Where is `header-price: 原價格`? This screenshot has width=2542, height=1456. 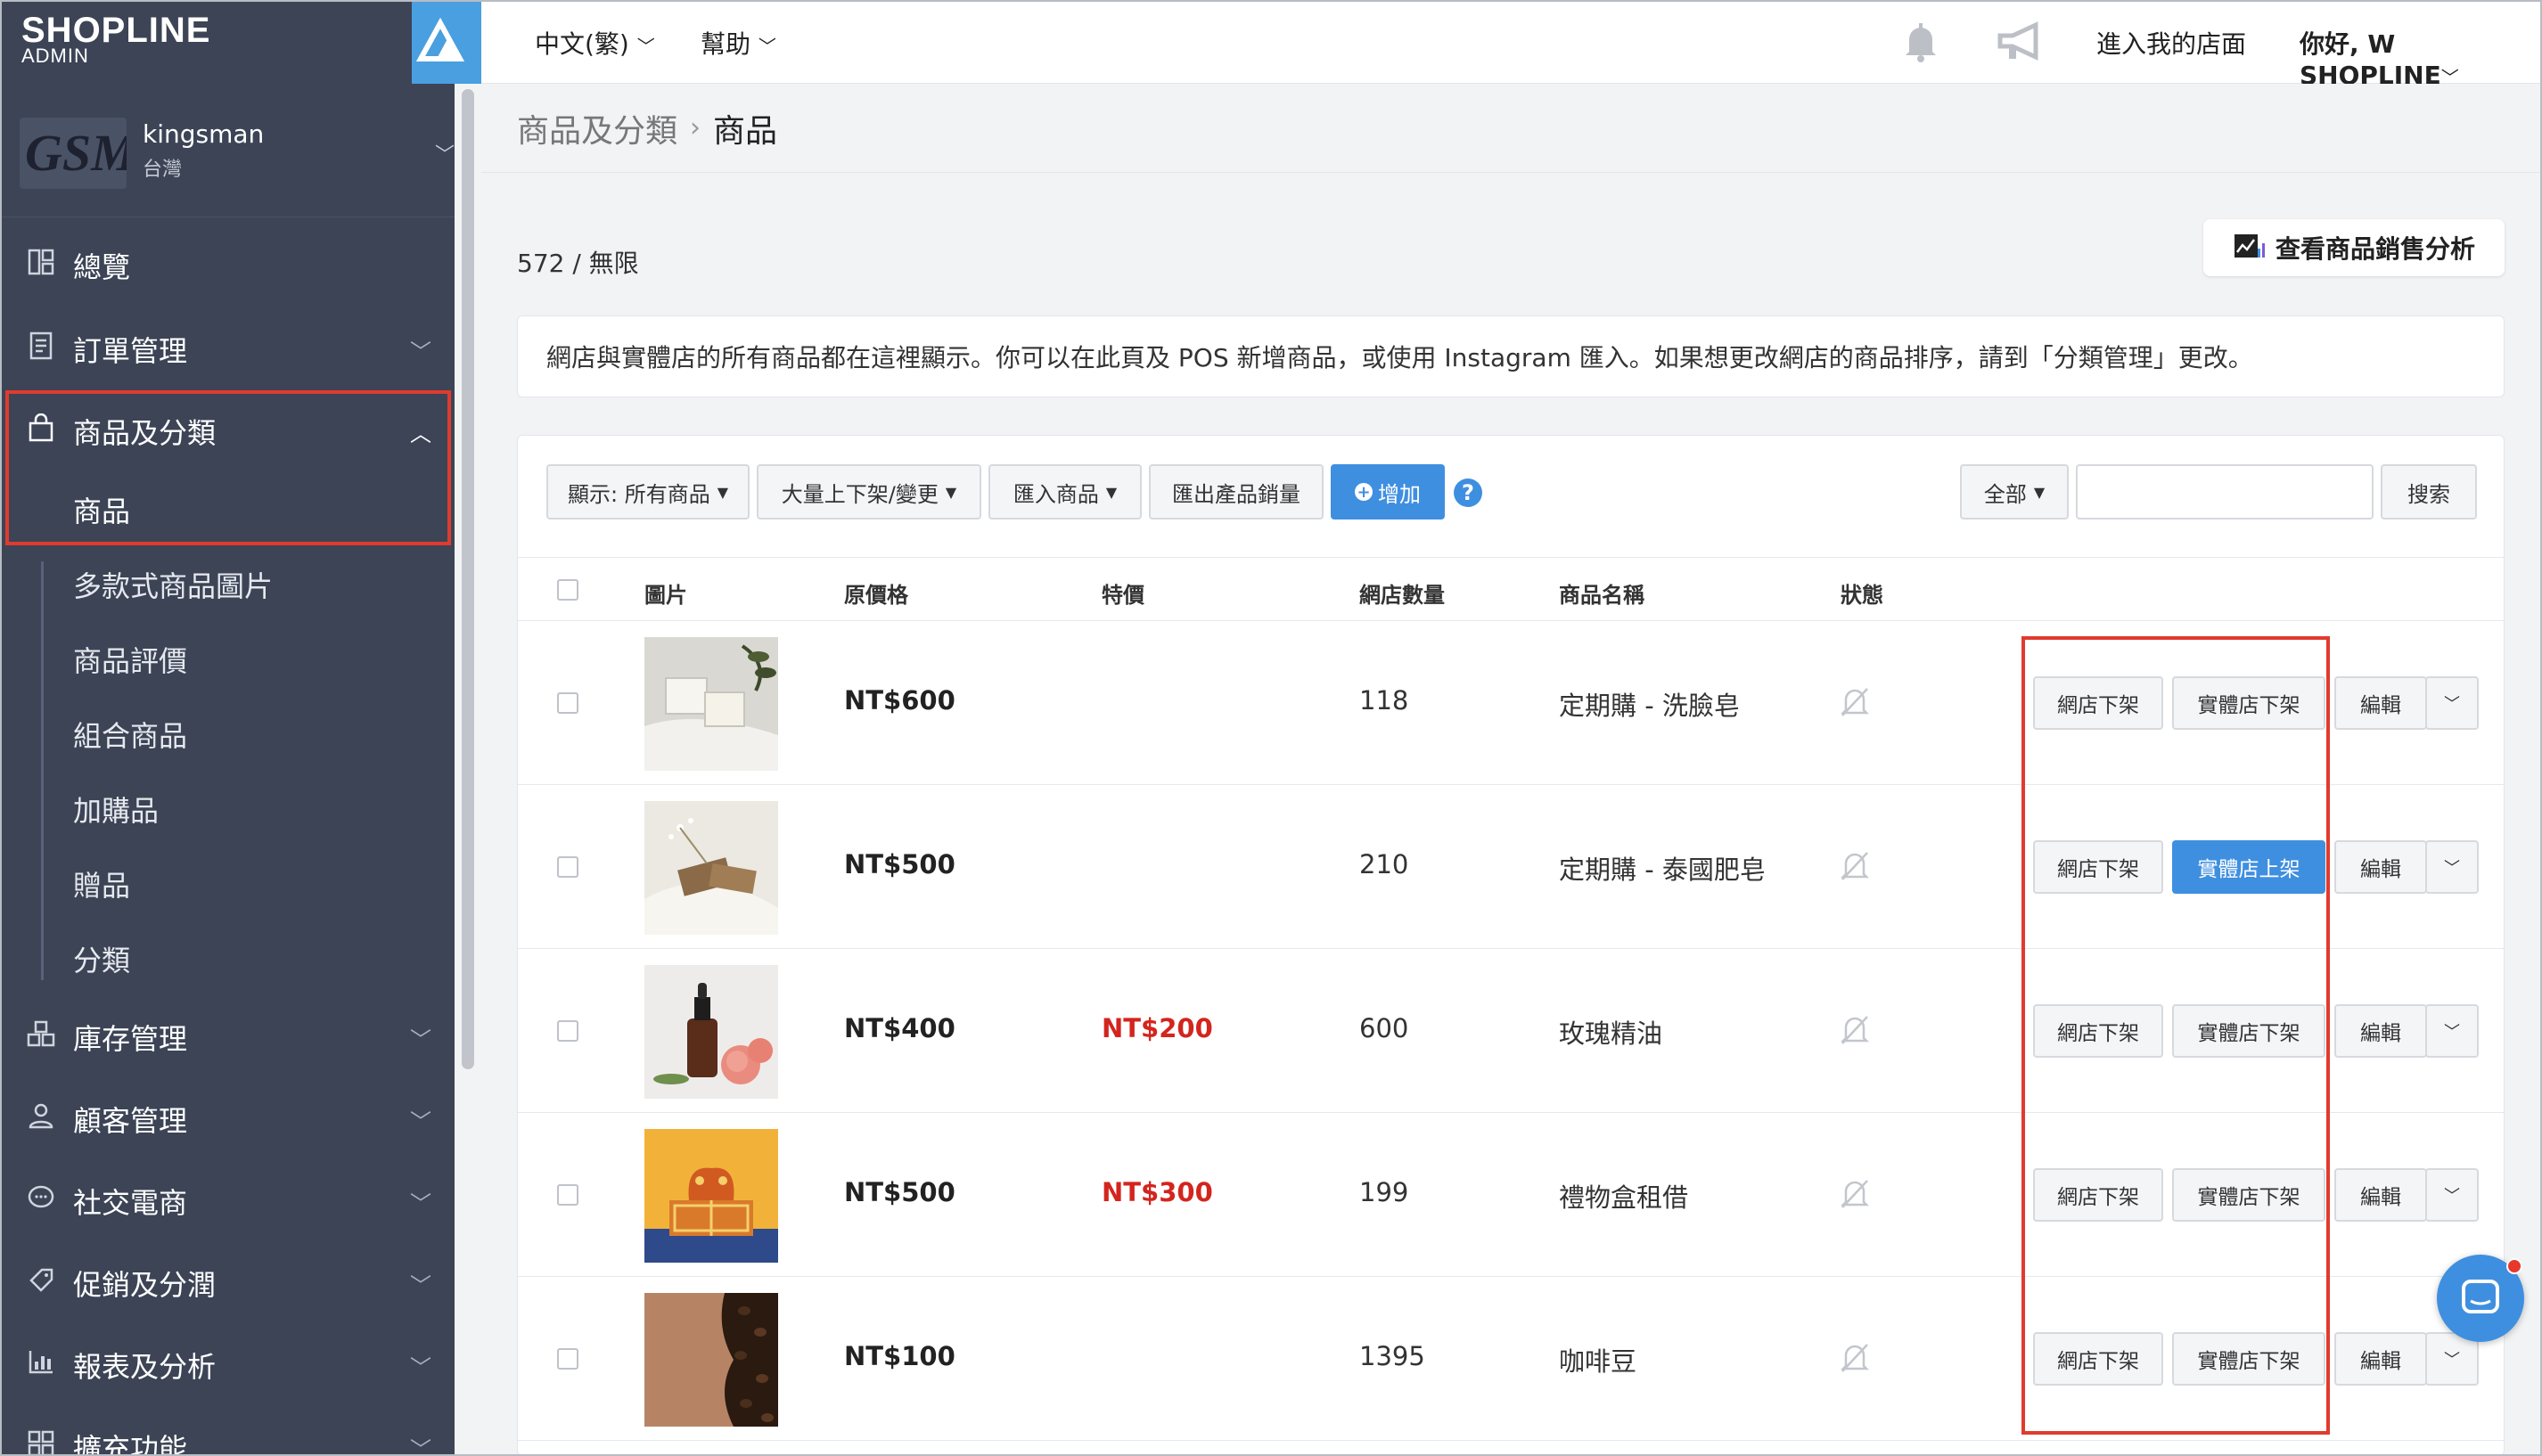
header-price: 原價格 is located at coordinates (876, 593).